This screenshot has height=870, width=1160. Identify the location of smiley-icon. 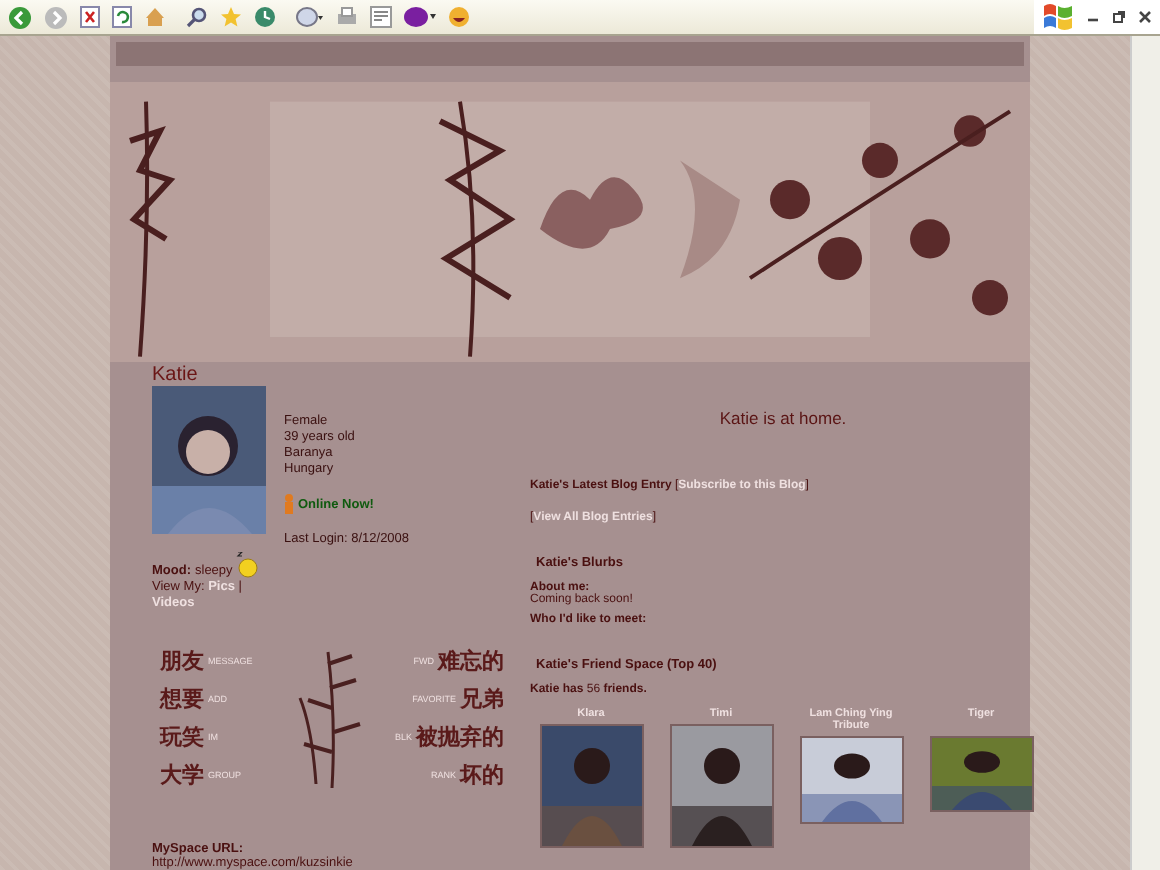
(459, 17).